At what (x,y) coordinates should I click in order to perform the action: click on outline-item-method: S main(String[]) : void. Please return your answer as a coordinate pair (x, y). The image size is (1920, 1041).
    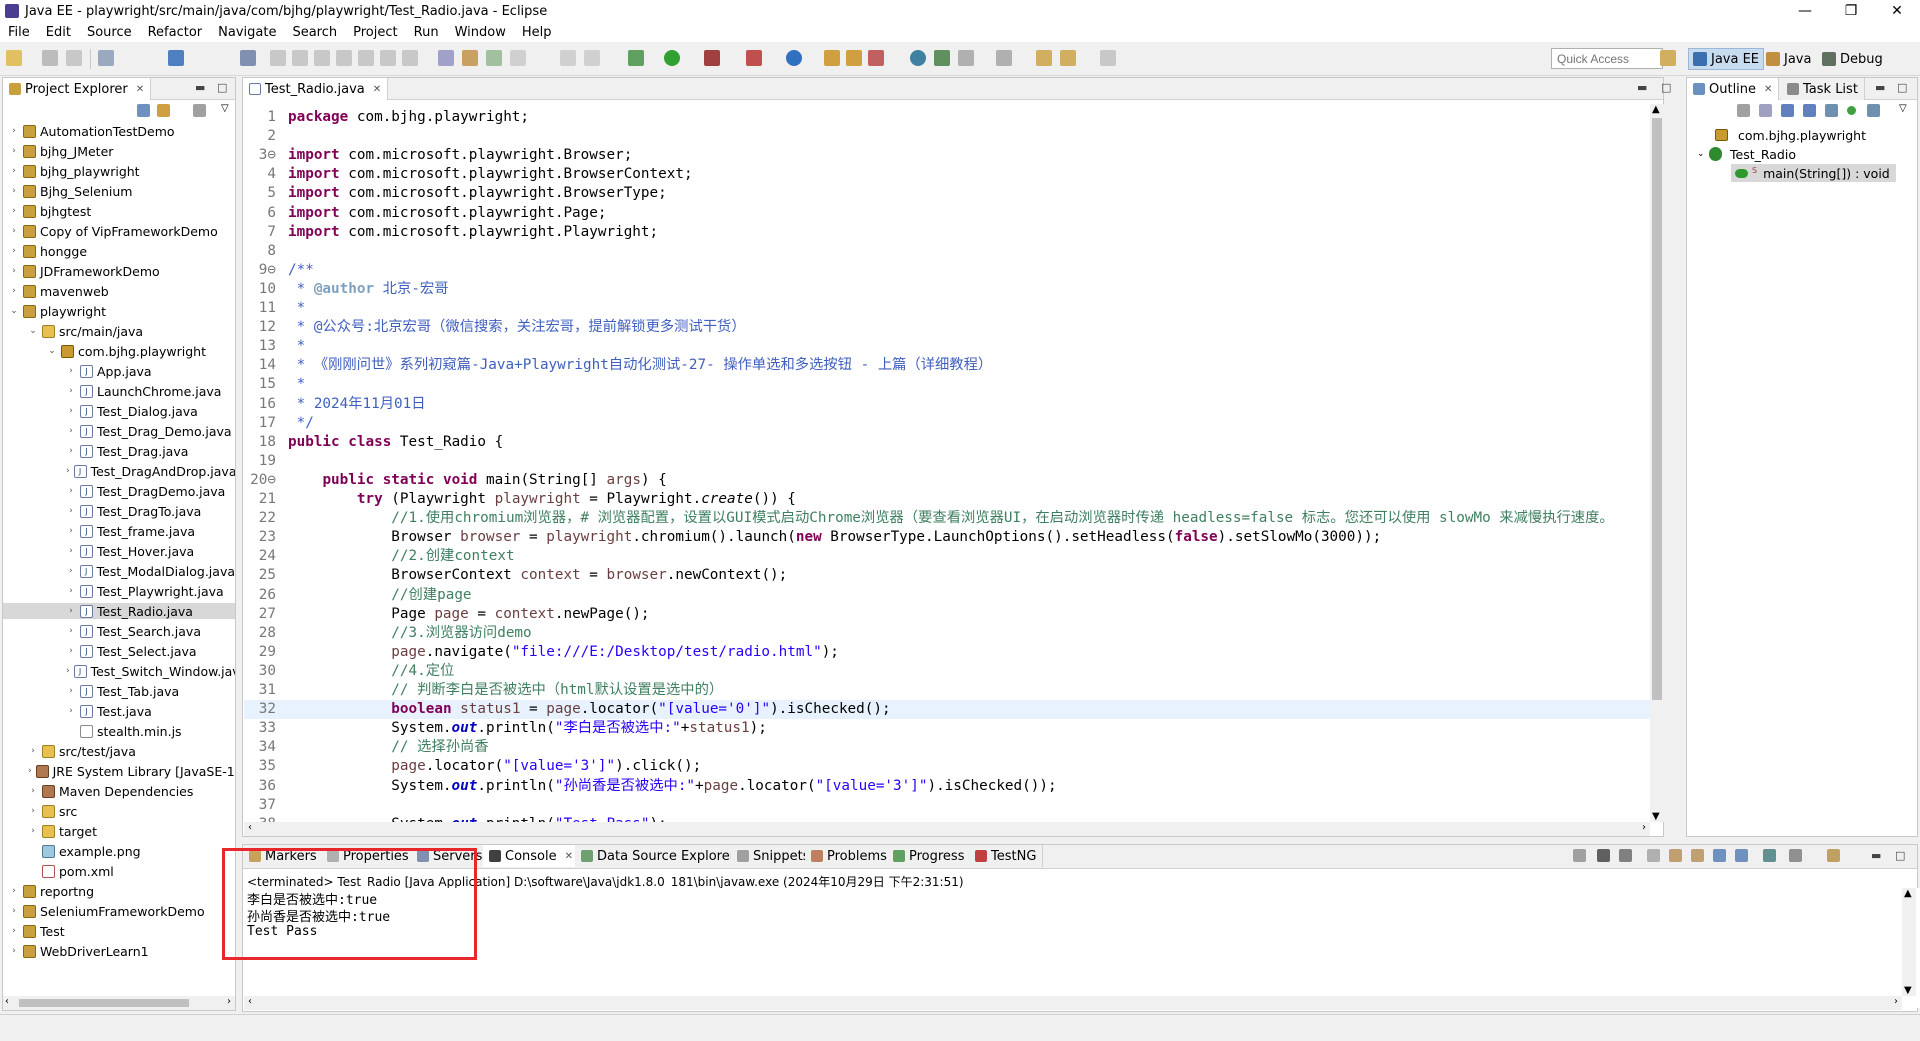
    Looking at the image, I should click on (1813, 173).